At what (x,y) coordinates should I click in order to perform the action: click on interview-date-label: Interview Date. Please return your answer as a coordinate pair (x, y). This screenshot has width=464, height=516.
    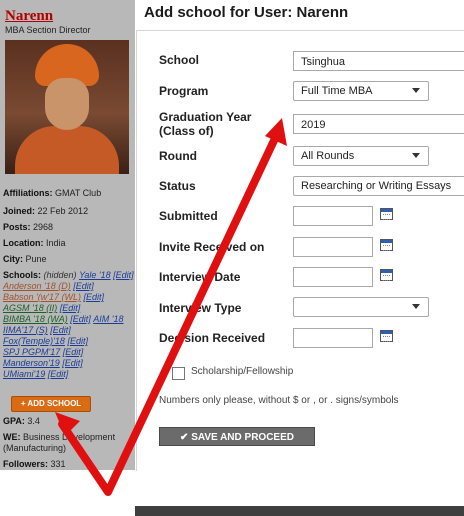
    Looking at the image, I should click on (200, 277).